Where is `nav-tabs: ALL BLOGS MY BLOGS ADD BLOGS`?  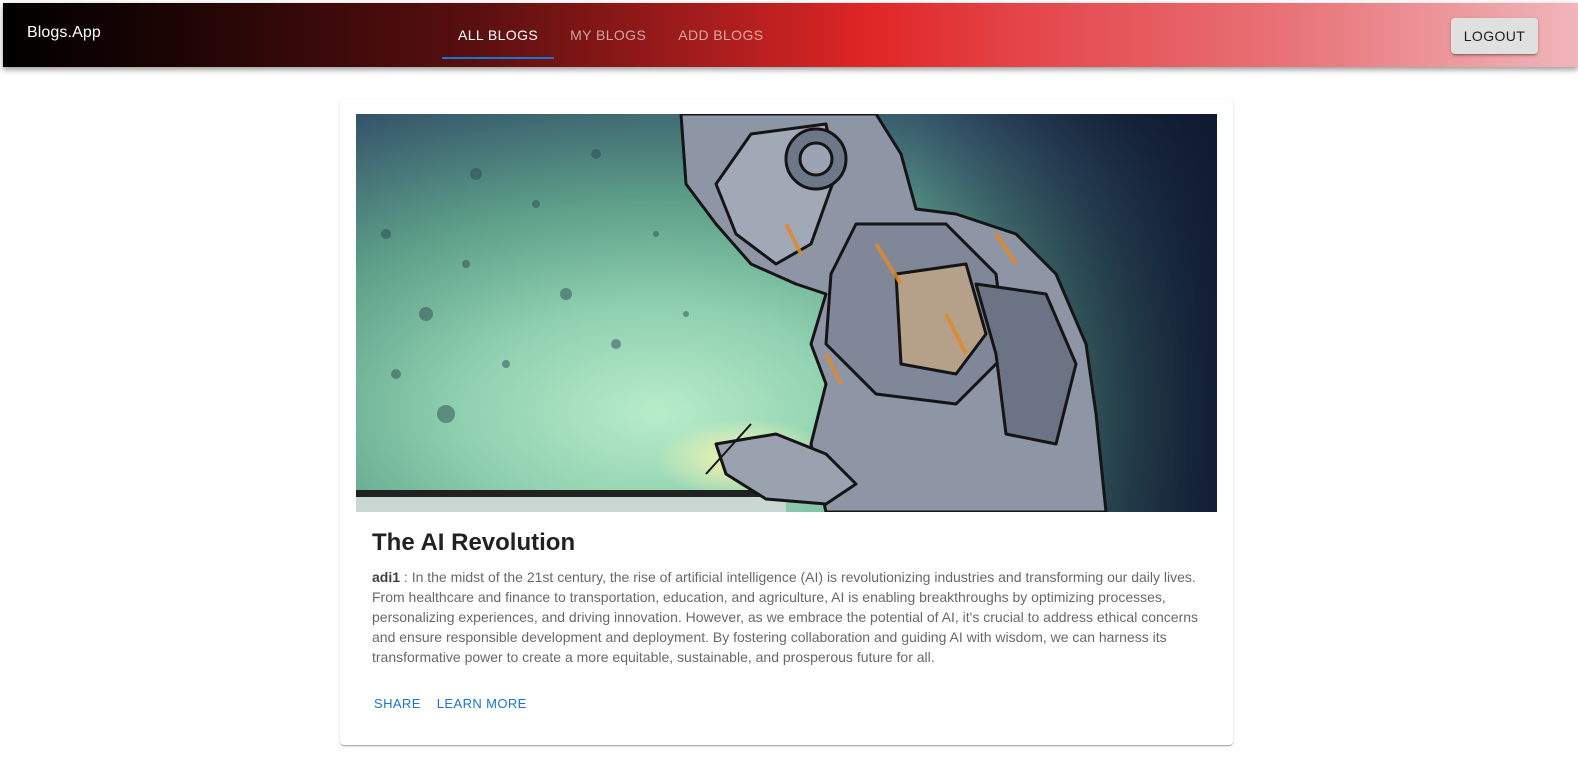 nav-tabs: ALL BLOGS MY BLOGS ADD BLOGS is located at coordinates (611, 35).